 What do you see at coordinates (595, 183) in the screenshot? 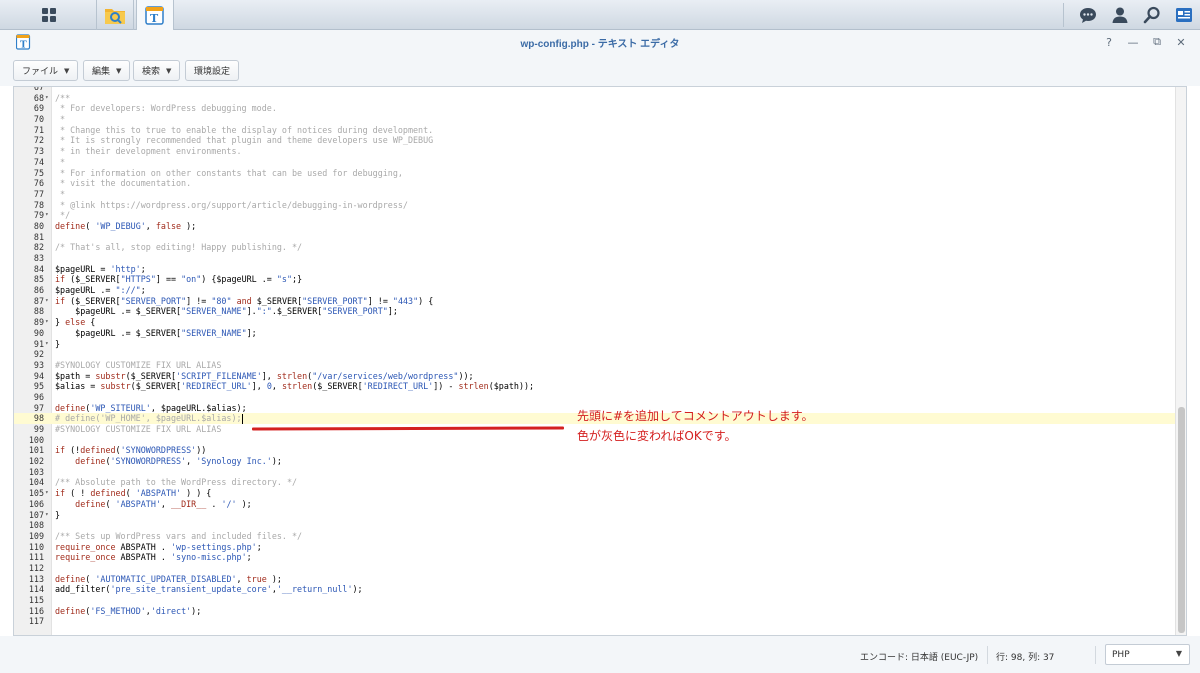
I see `code-line: 76 * visit the documentation.` at bounding box center [595, 183].